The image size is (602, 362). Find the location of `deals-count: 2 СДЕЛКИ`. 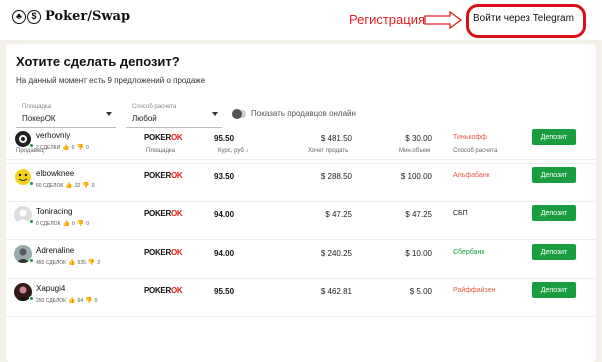

deals-count: 2 СДЕЛКИ is located at coordinates (48, 147).